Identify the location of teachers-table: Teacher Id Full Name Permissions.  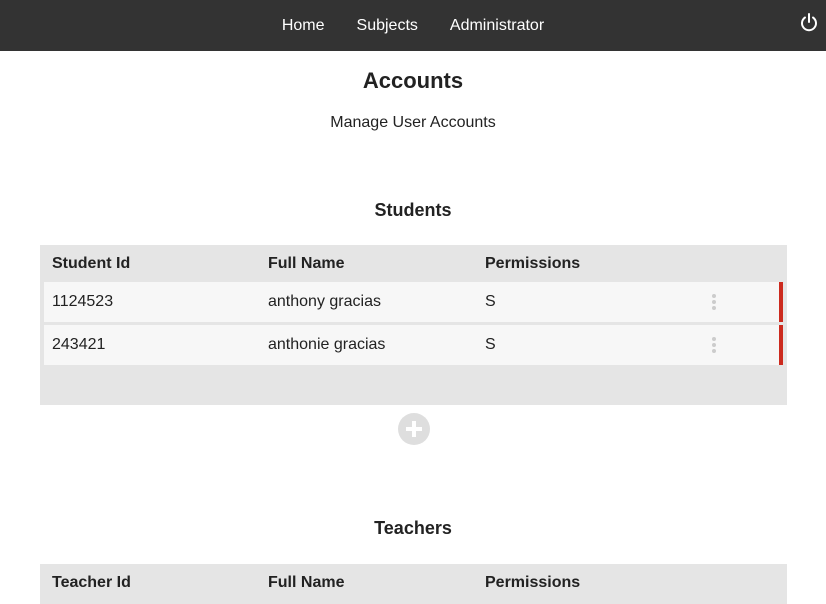
(413, 584).